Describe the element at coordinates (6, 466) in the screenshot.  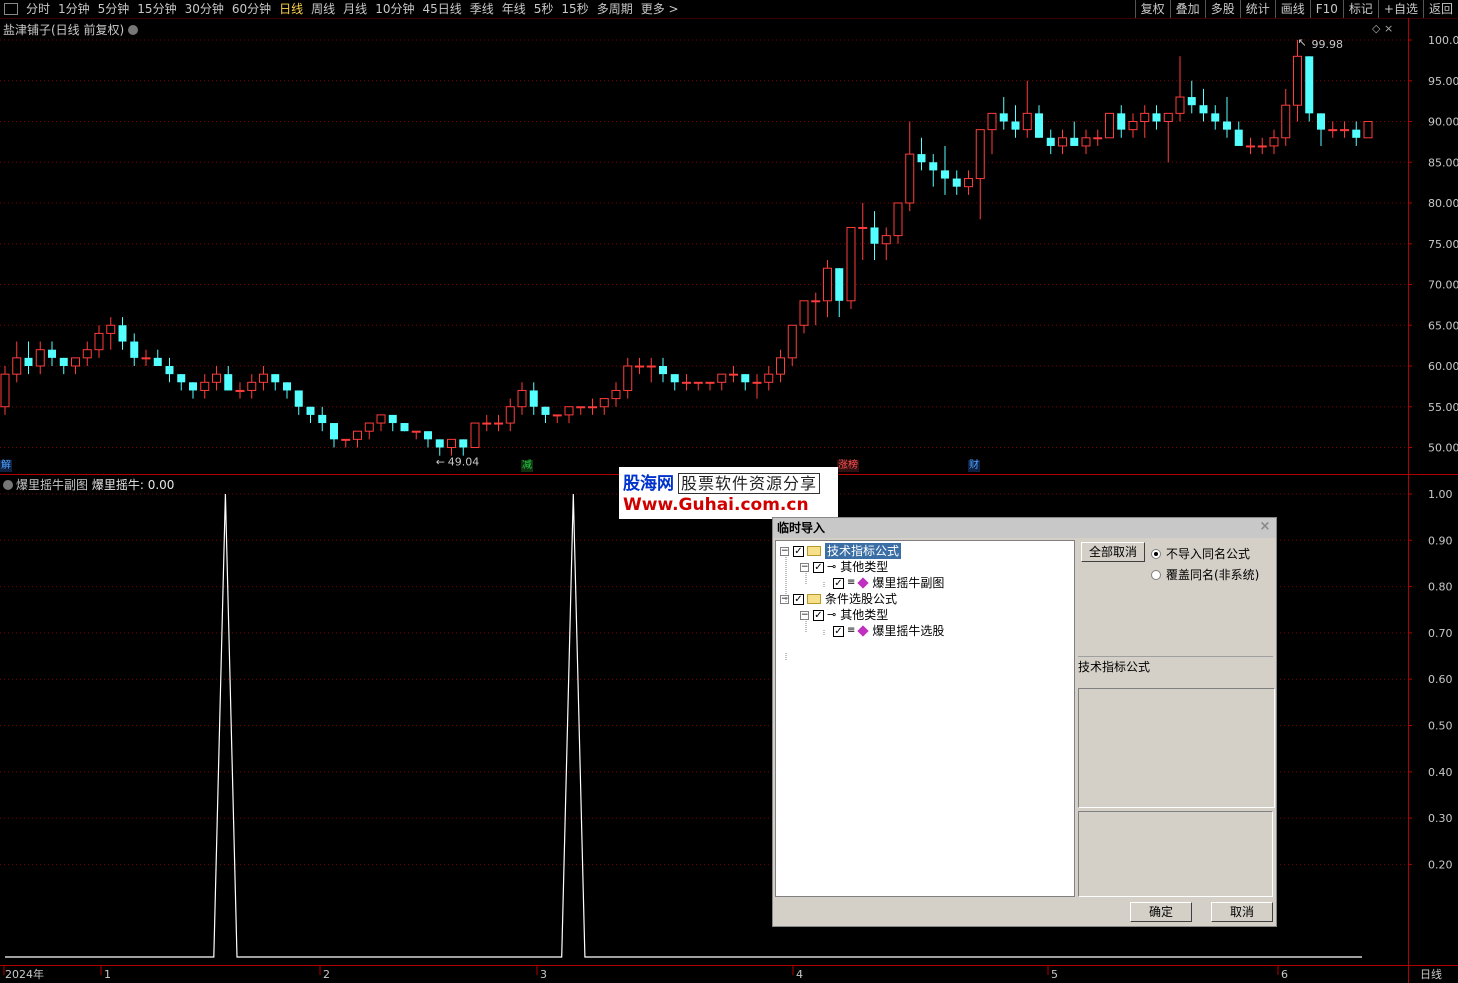
I see `event-marker-jie: 解` at that location.